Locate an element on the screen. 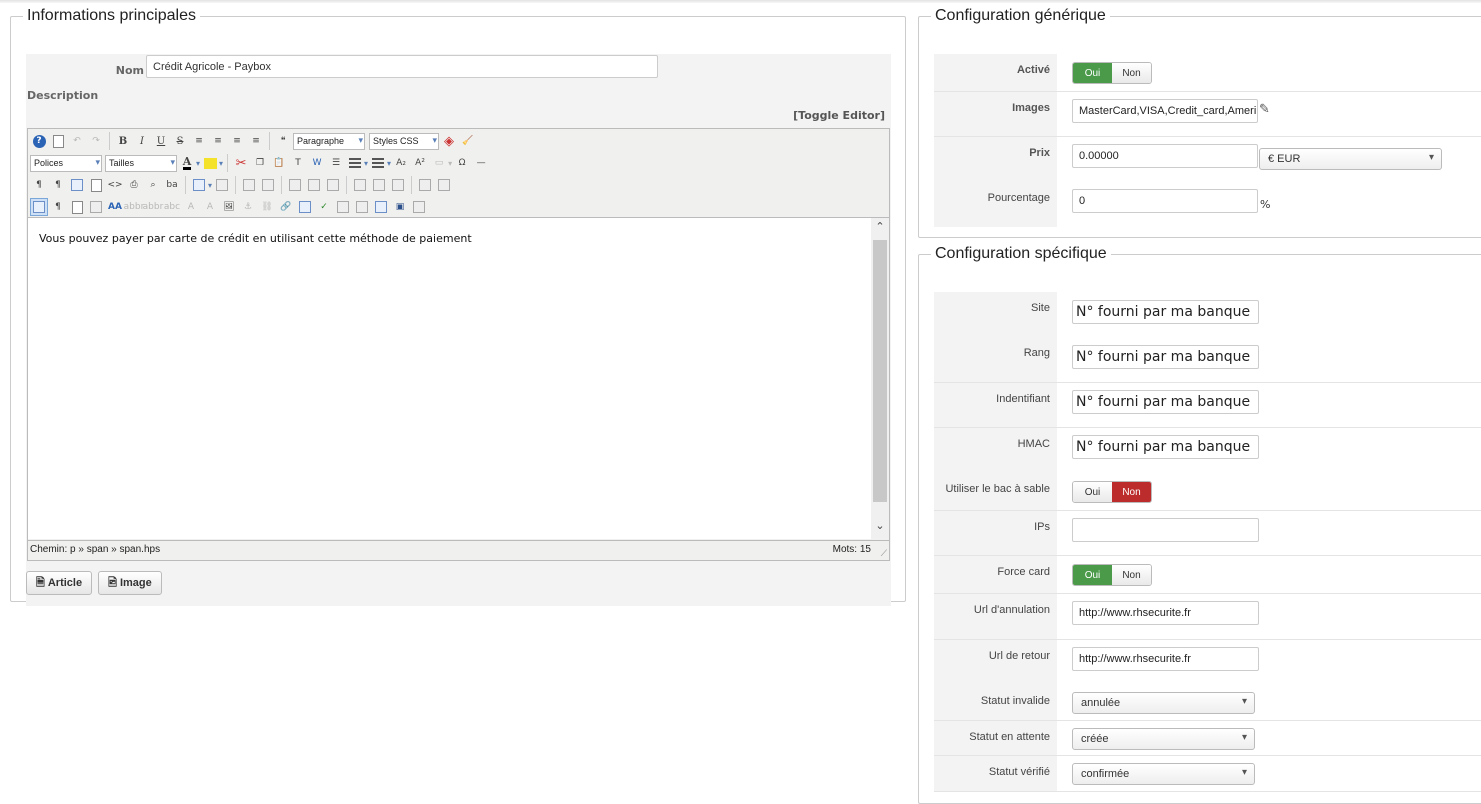  font-family-select: Polices is located at coordinates (66, 163).